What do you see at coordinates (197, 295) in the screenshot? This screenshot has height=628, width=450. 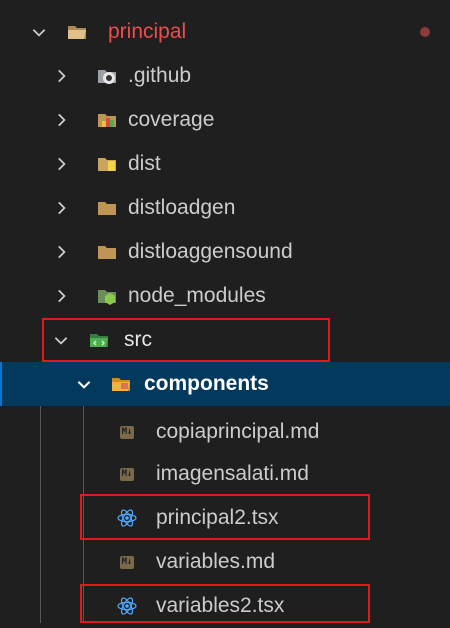 I see `tree-item-label: node_modules` at bounding box center [197, 295].